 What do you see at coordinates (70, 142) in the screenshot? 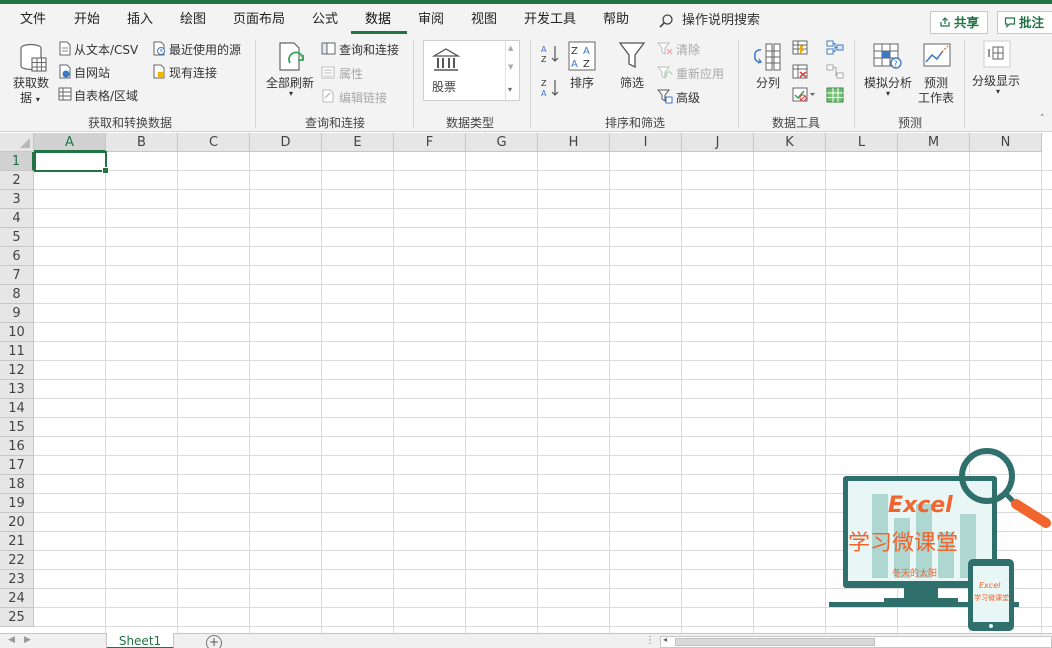
I see `column-header: A` at bounding box center [70, 142].